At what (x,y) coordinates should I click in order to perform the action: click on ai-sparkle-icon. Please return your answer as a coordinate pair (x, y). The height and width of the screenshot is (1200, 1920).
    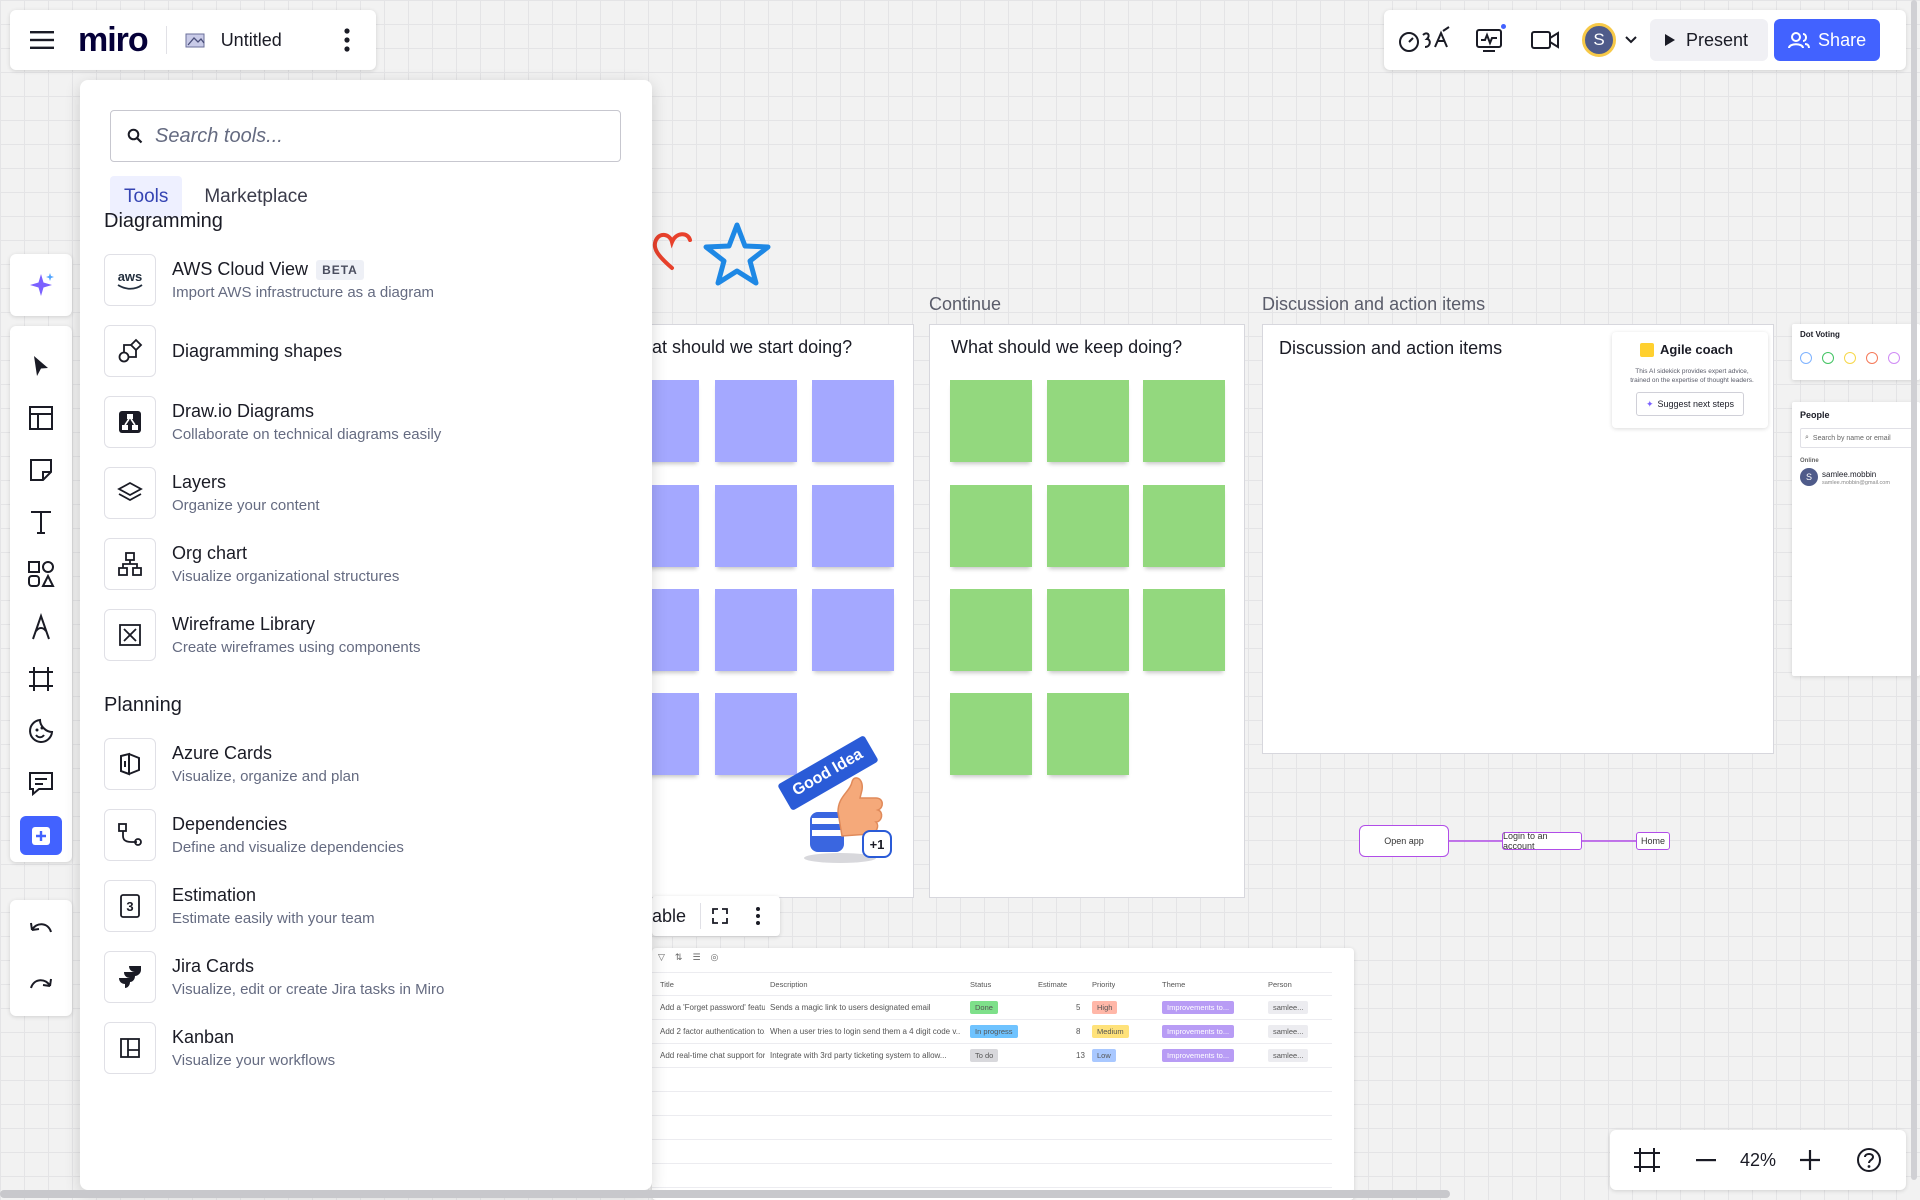
    Looking at the image, I should click on (41, 285).